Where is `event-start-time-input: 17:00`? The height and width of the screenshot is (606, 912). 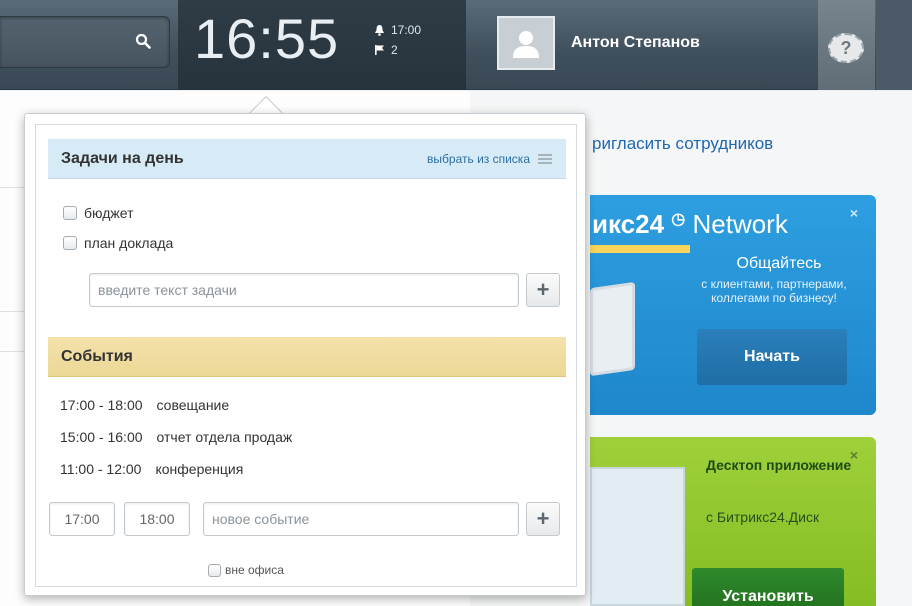
event-start-time-input: 17:00 is located at coordinates (82, 519).